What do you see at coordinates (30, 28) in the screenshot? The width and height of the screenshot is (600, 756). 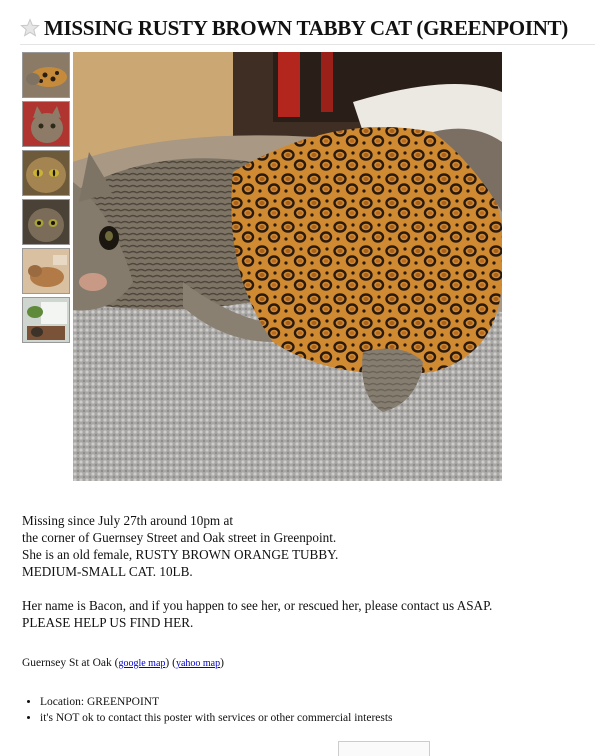 I see `star-icon` at bounding box center [30, 28].